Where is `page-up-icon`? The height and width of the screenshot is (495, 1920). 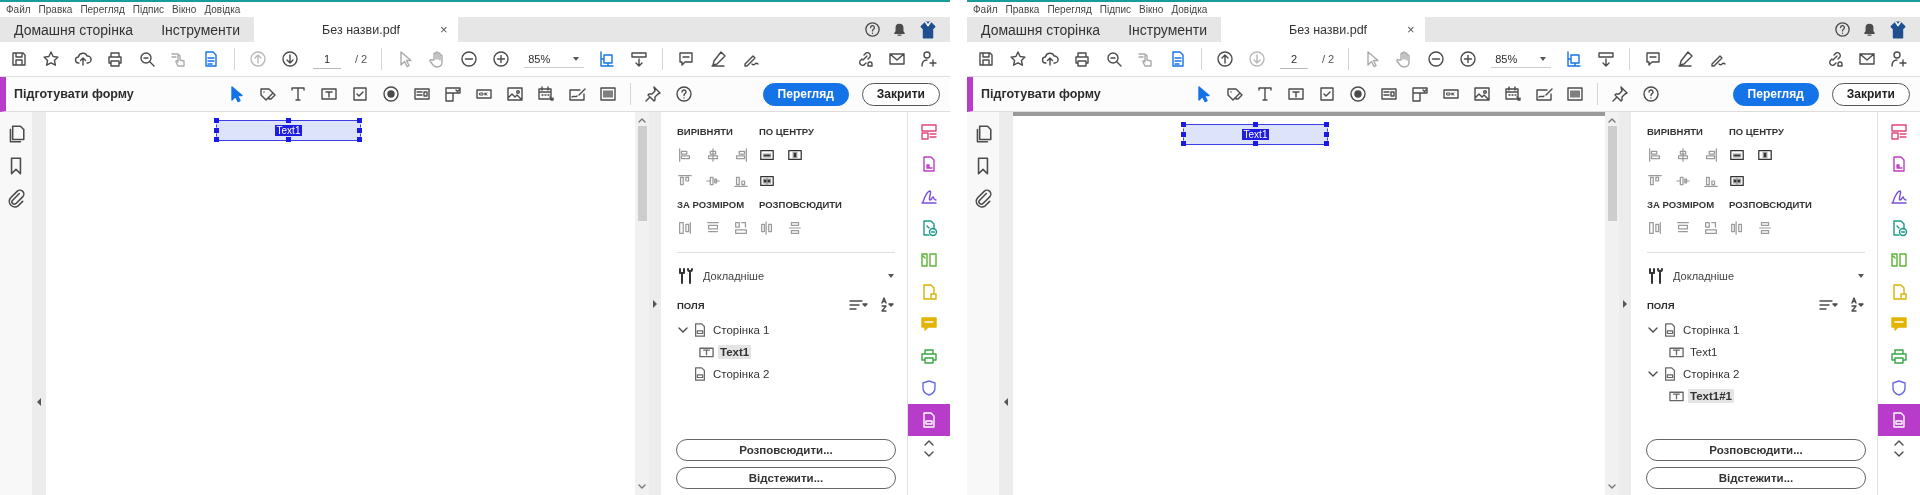 page-up-icon is located at coordinates (1225, 59).